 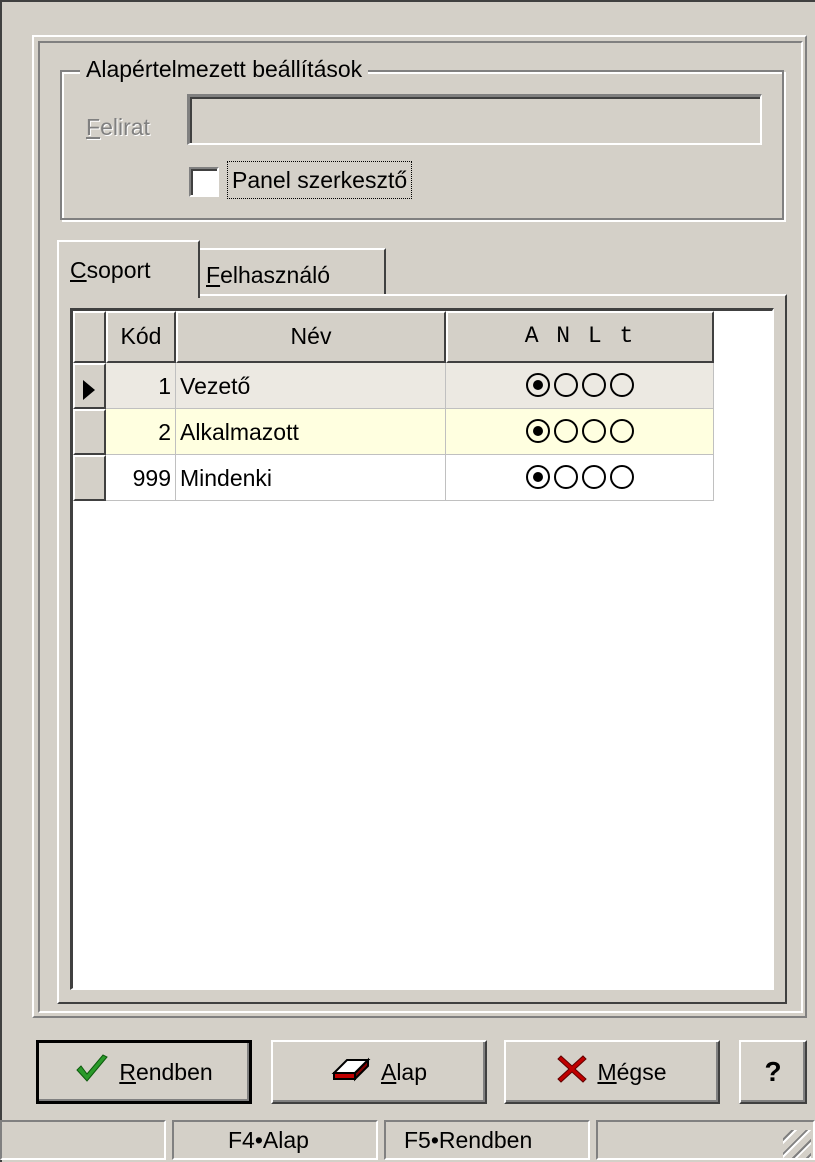 I want to click on defaults-groupbox, so click(x=422, y=145).